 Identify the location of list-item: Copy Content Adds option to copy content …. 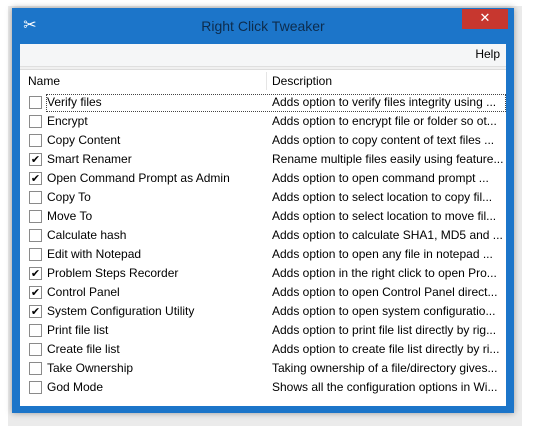
(263, 140).